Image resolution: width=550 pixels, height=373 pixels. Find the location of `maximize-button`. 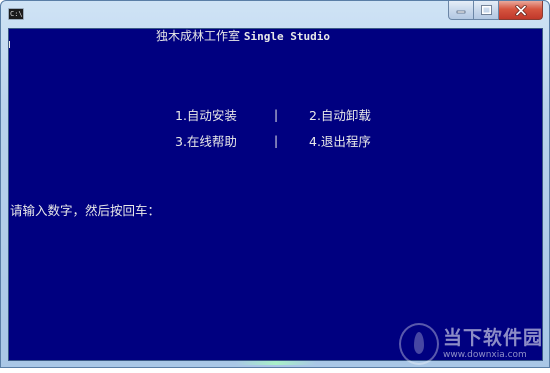

maximize-button is located at coordinates (486, 10).